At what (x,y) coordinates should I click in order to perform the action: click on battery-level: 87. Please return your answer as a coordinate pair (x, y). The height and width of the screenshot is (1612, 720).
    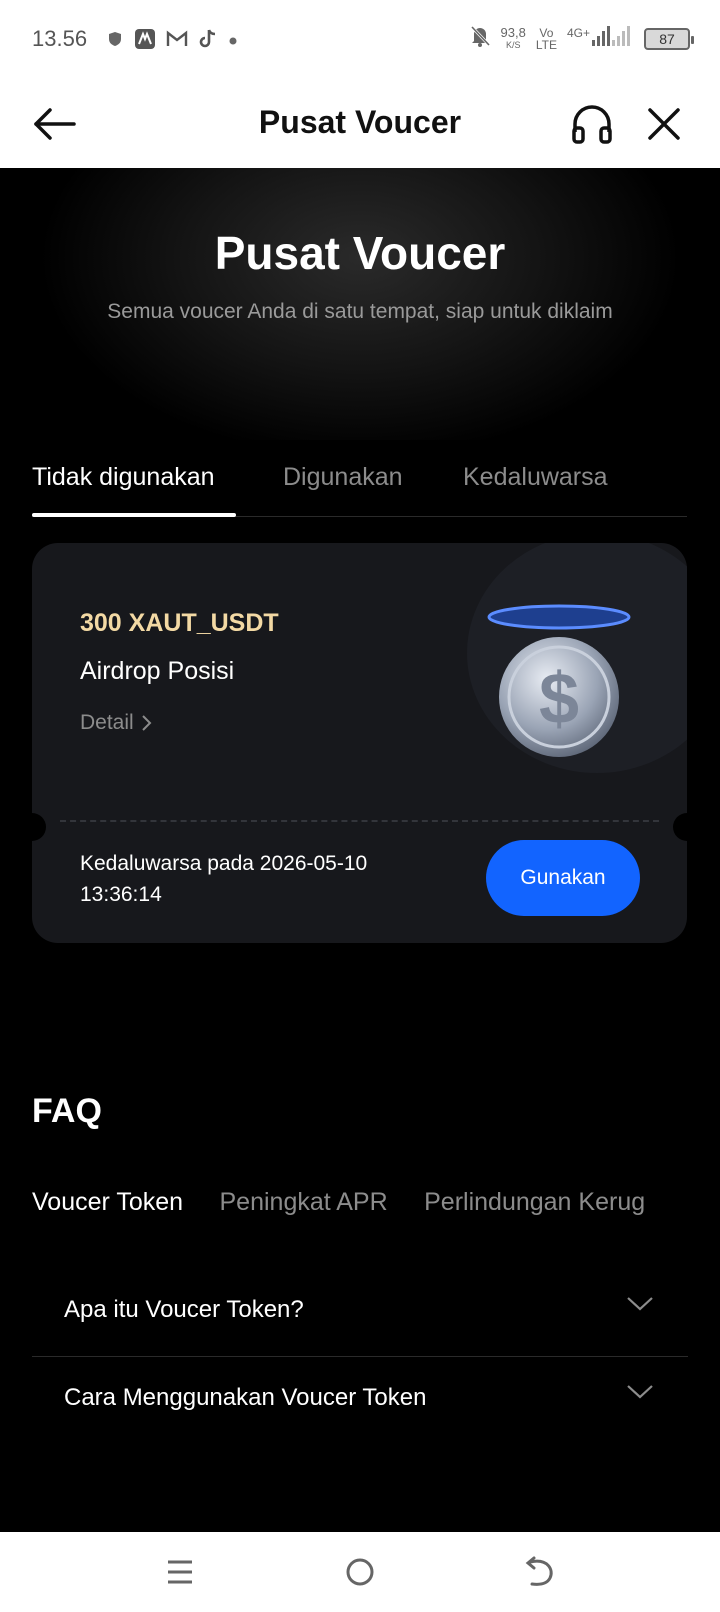
    Looking at the image, I should click on (667, 38).